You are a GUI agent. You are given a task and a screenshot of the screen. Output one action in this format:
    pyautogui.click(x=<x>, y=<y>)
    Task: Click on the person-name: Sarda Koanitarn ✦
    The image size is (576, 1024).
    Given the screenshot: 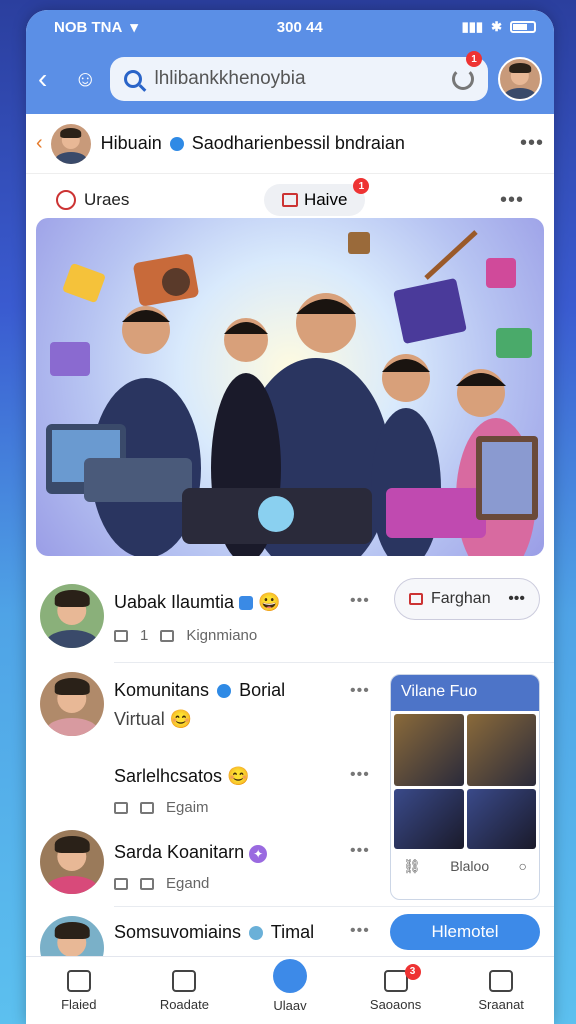 What is the action you would take?
    pyautogui.click(x=191, y=852)
    